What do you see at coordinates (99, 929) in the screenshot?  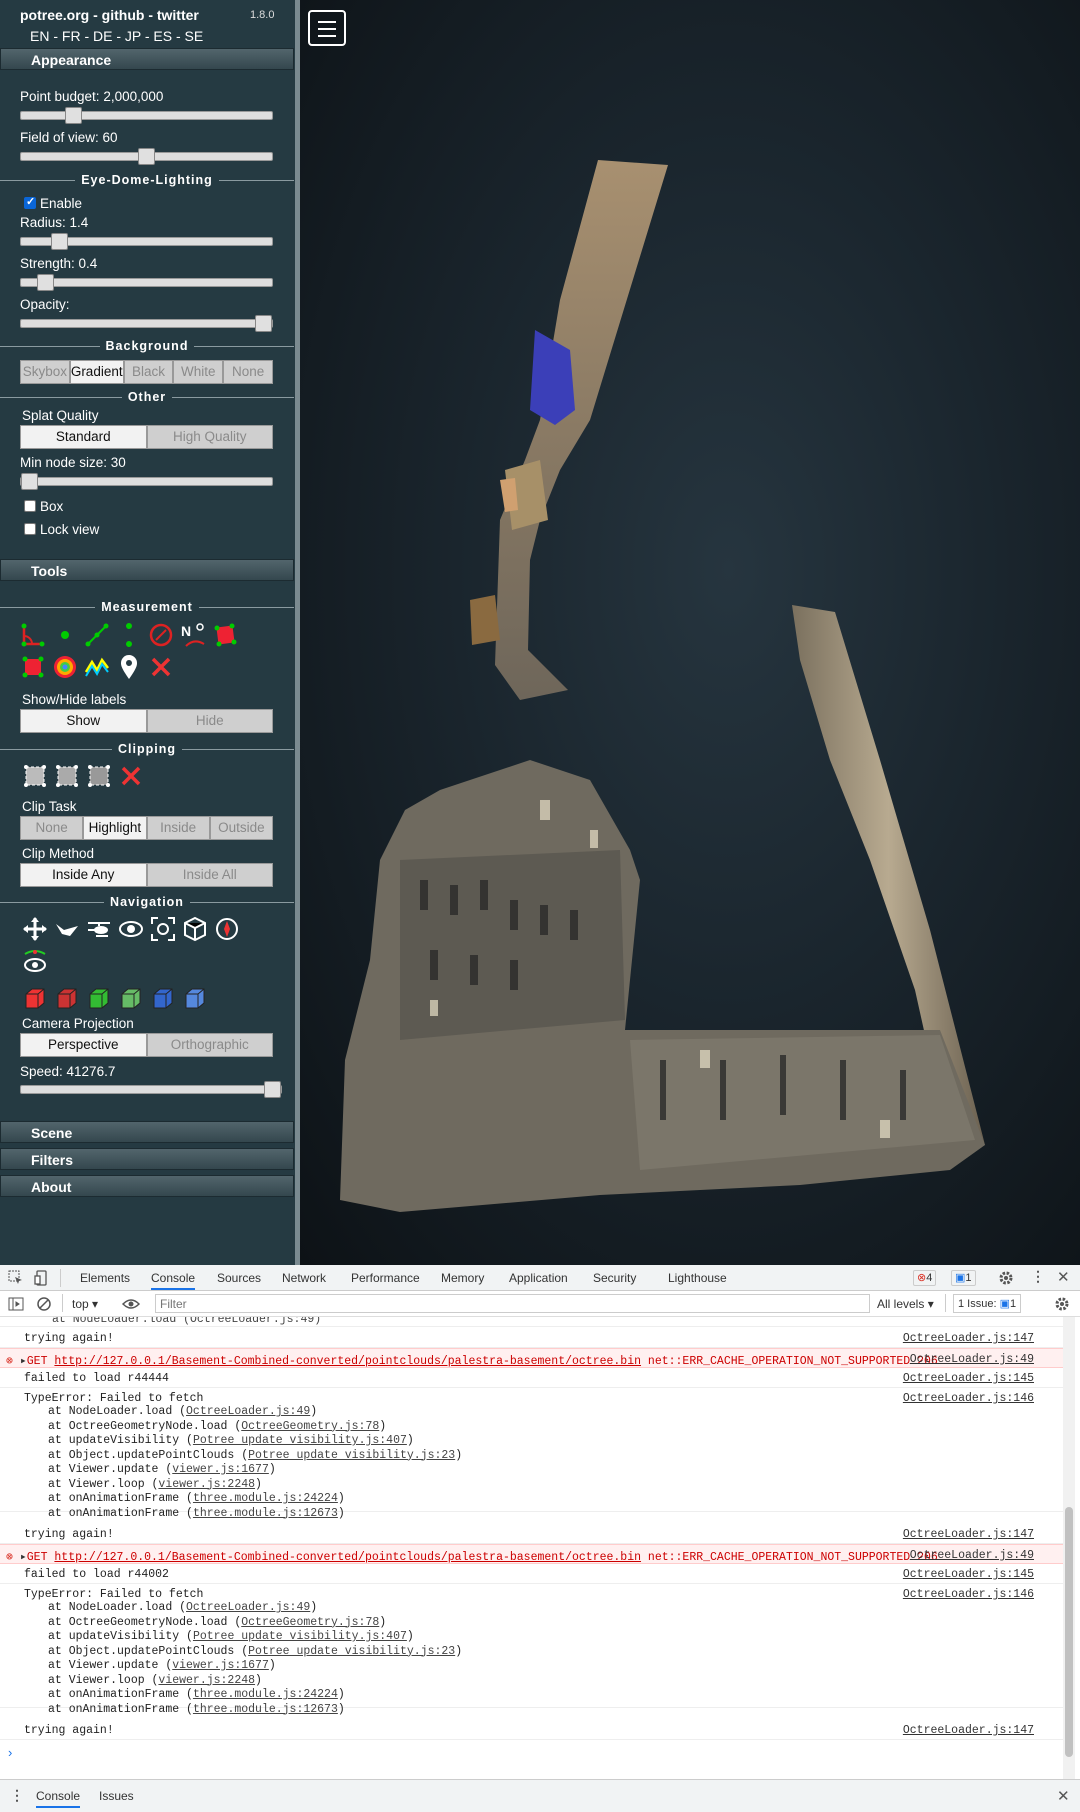 I see `helicopter-controls-icon` at bounding box center [99, 929].